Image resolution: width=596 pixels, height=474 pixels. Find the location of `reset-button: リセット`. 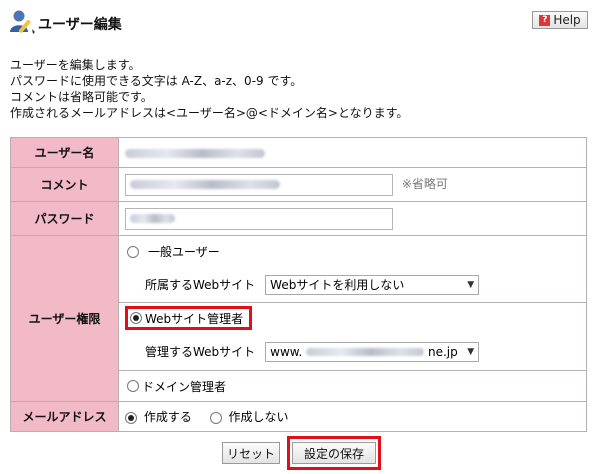

reset-button: リセット is located at coordinates (251, 453).